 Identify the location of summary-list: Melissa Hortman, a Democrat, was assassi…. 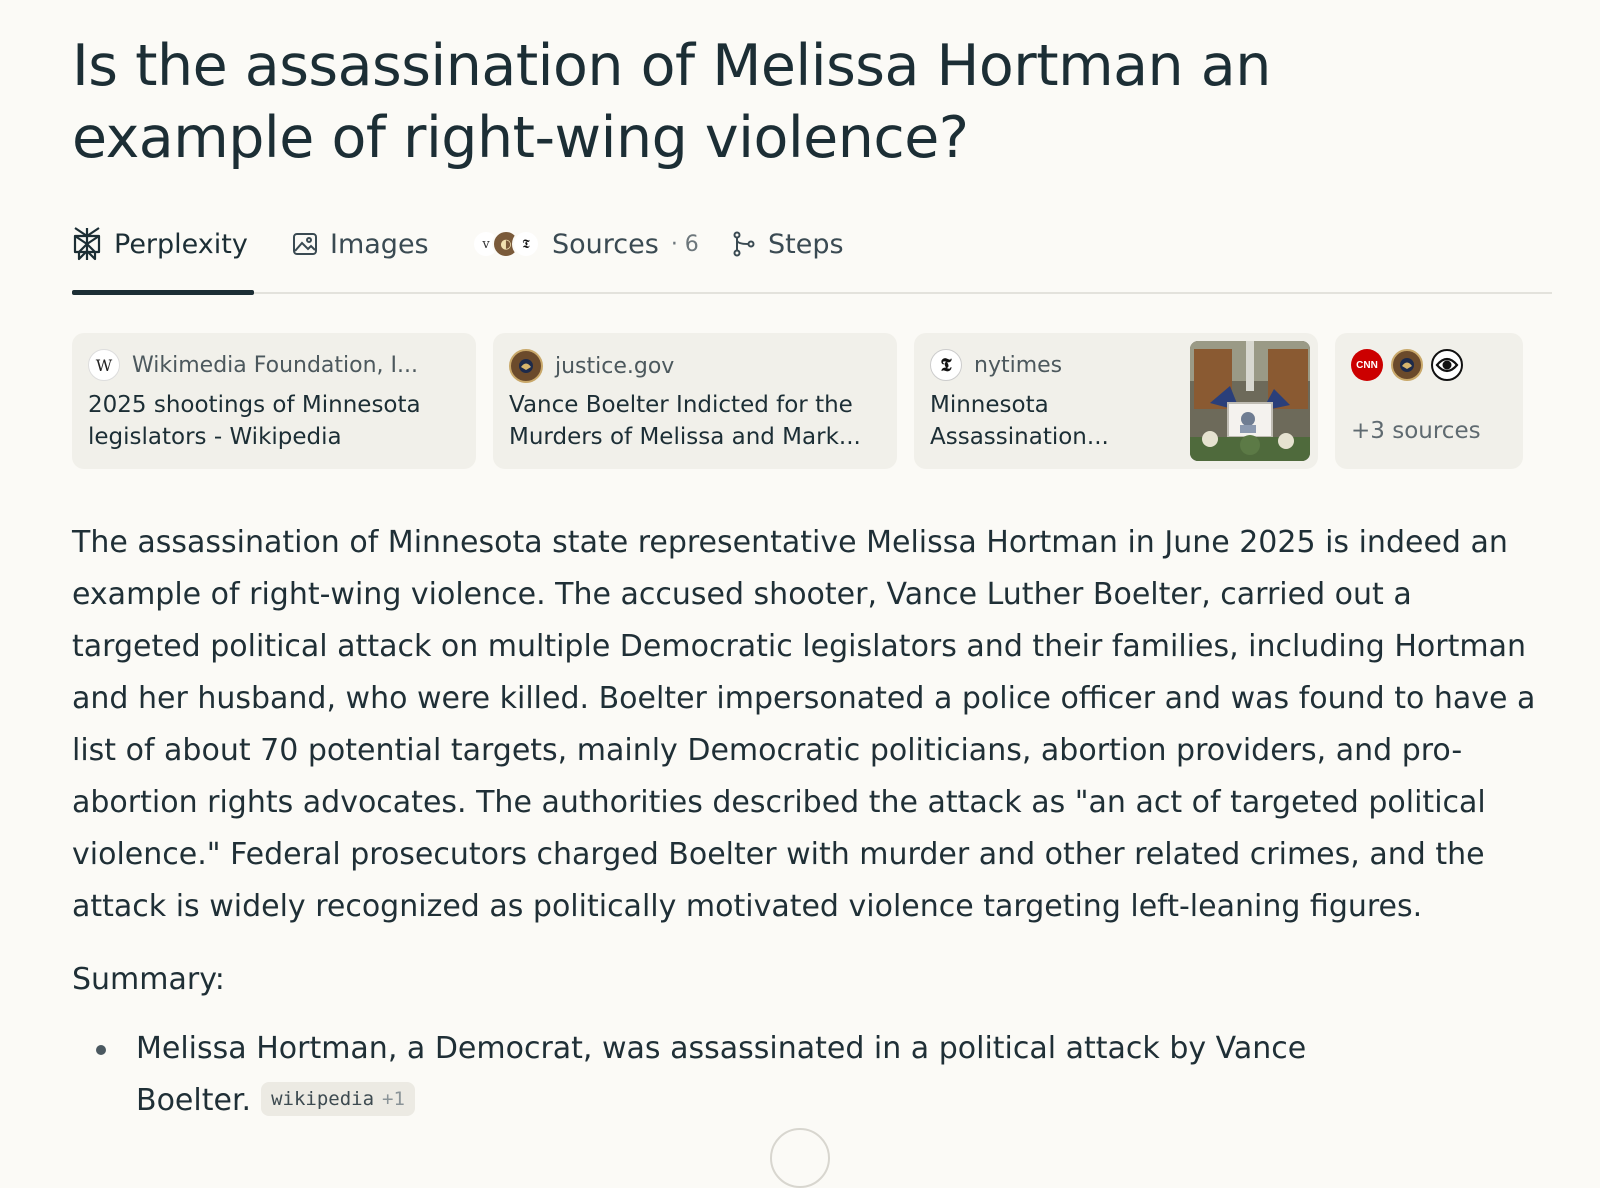
(722, 1075).